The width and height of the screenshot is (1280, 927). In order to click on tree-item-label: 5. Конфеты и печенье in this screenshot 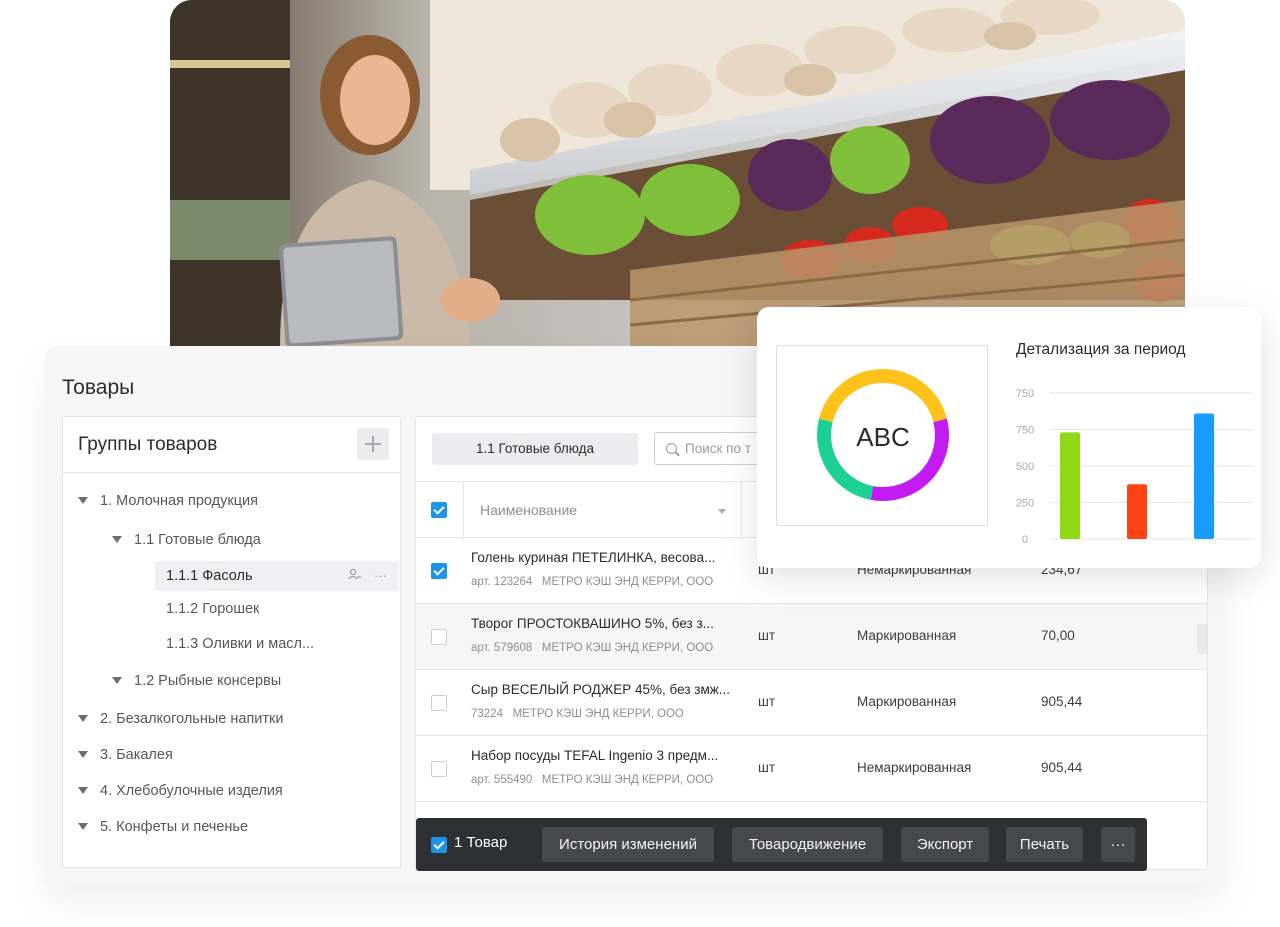, I will do `click(174, 827)`.